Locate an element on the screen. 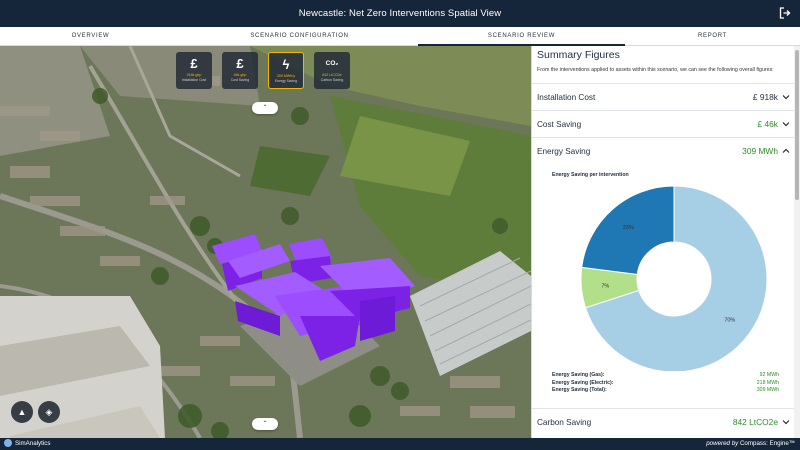  kpi-cost-saving: £ 46k gbp Cost Saving is located at coordinates (240, 70).